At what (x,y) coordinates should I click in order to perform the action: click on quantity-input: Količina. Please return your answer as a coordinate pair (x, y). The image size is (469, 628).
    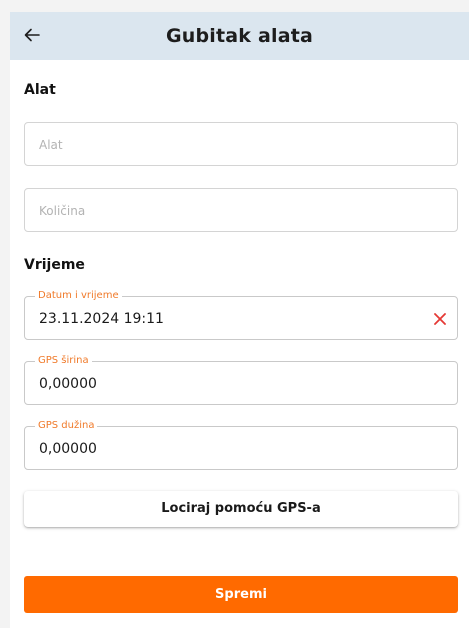
    Looking at the image, I should click on (241, 210).